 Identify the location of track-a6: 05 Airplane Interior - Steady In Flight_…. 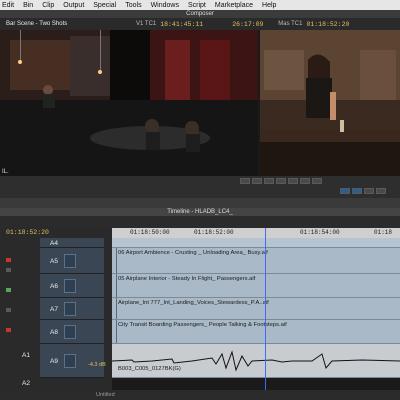
(256, 286).